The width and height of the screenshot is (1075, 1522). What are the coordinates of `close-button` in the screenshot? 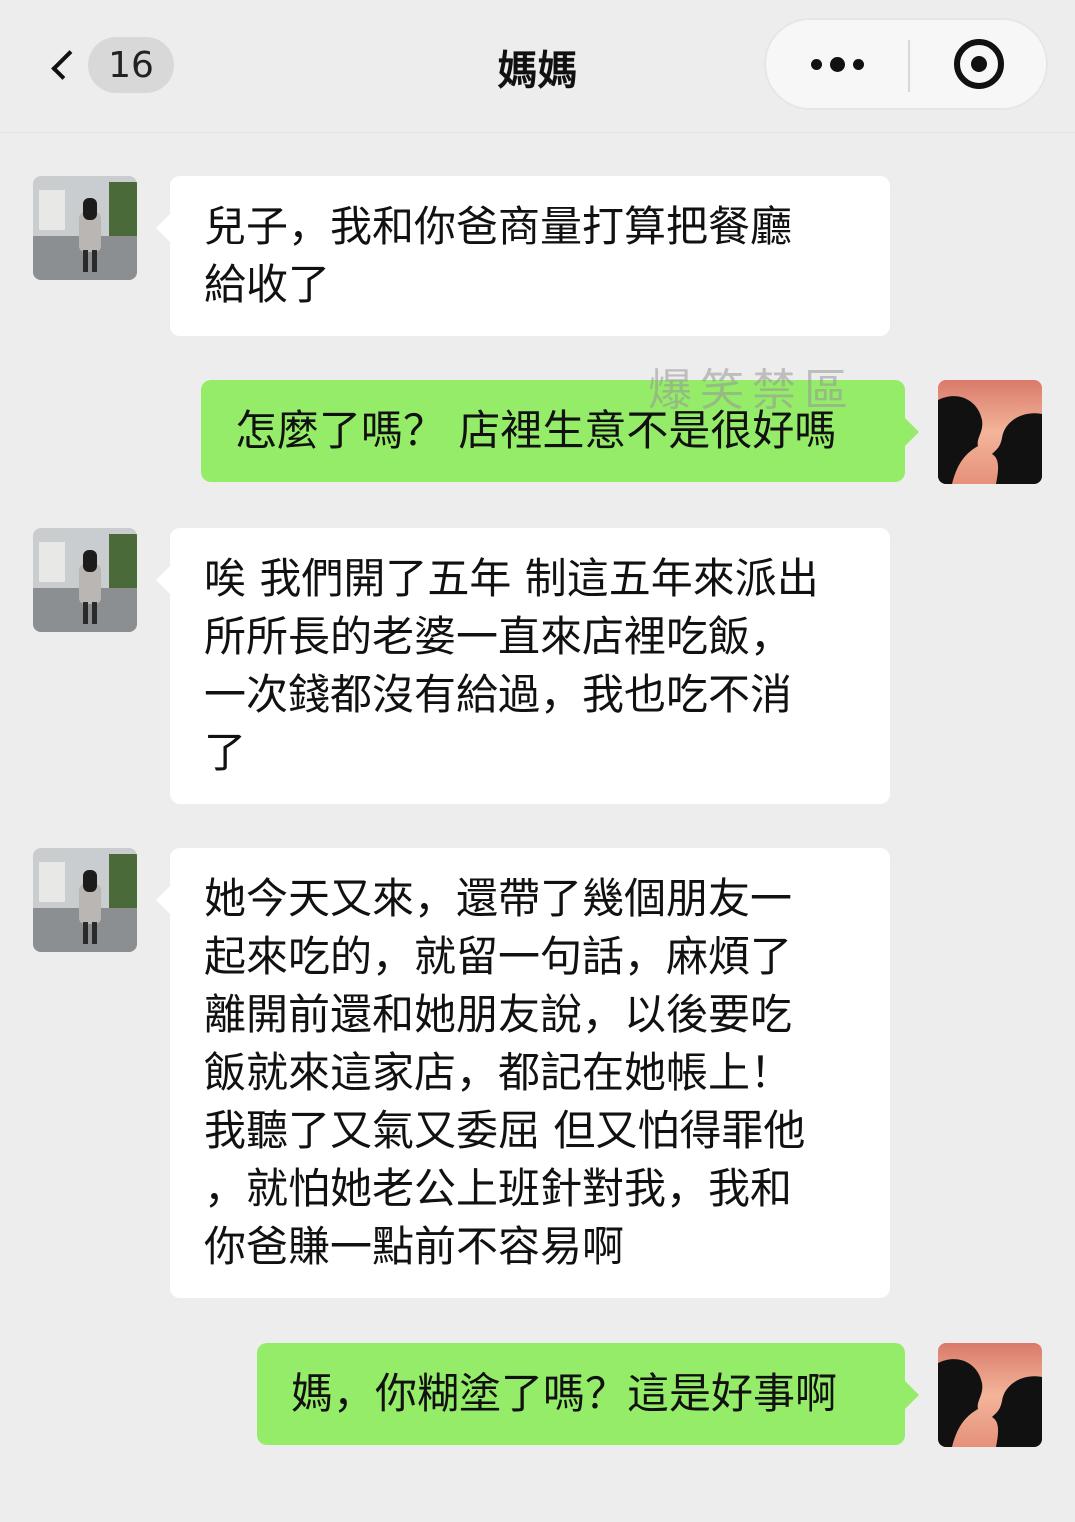 It's located at (979, 64).